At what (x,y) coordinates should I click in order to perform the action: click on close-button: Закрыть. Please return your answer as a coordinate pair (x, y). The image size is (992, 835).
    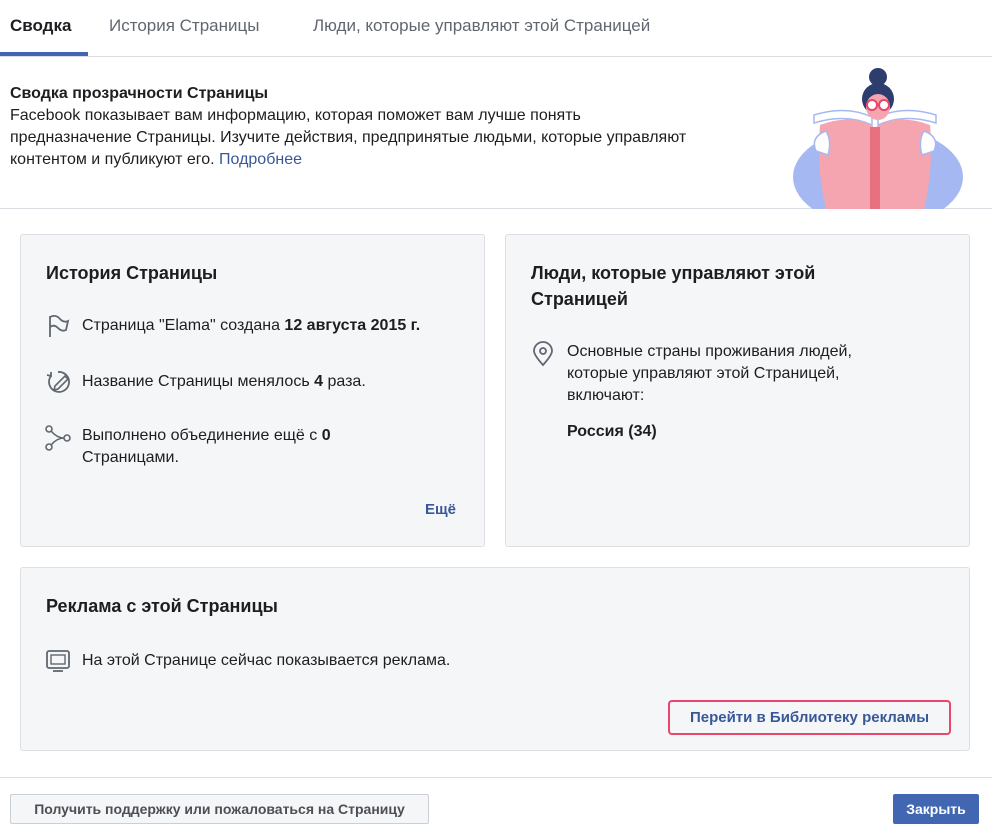
    Looking at the image, I should click on (936, 809).